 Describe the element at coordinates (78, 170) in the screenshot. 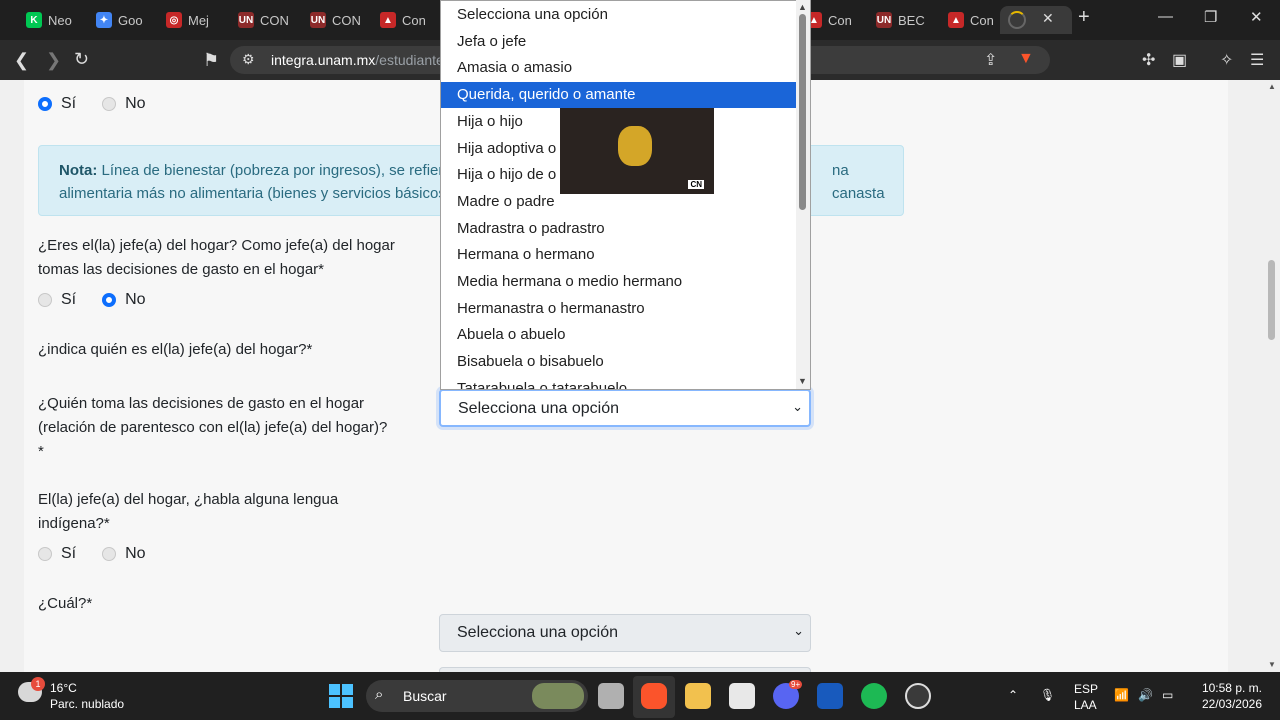

I see `note-bold: Nota:` at that location.